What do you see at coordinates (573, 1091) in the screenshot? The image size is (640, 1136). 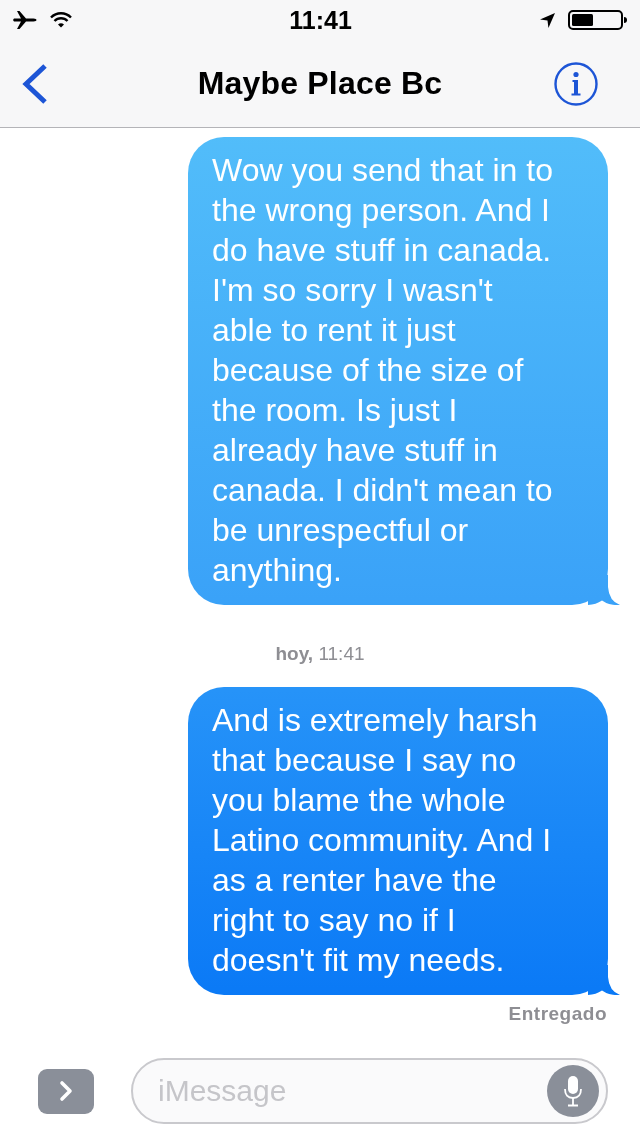 I see `microphone-icon` at bounding box center [573, 1091].